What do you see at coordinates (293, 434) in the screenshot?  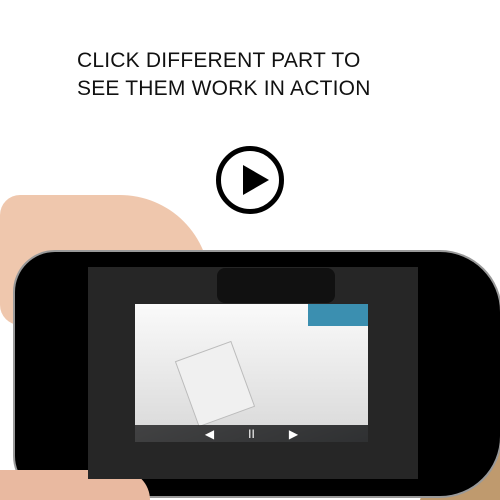 I see `next-button: ▶` at bounding box center [293, 434].